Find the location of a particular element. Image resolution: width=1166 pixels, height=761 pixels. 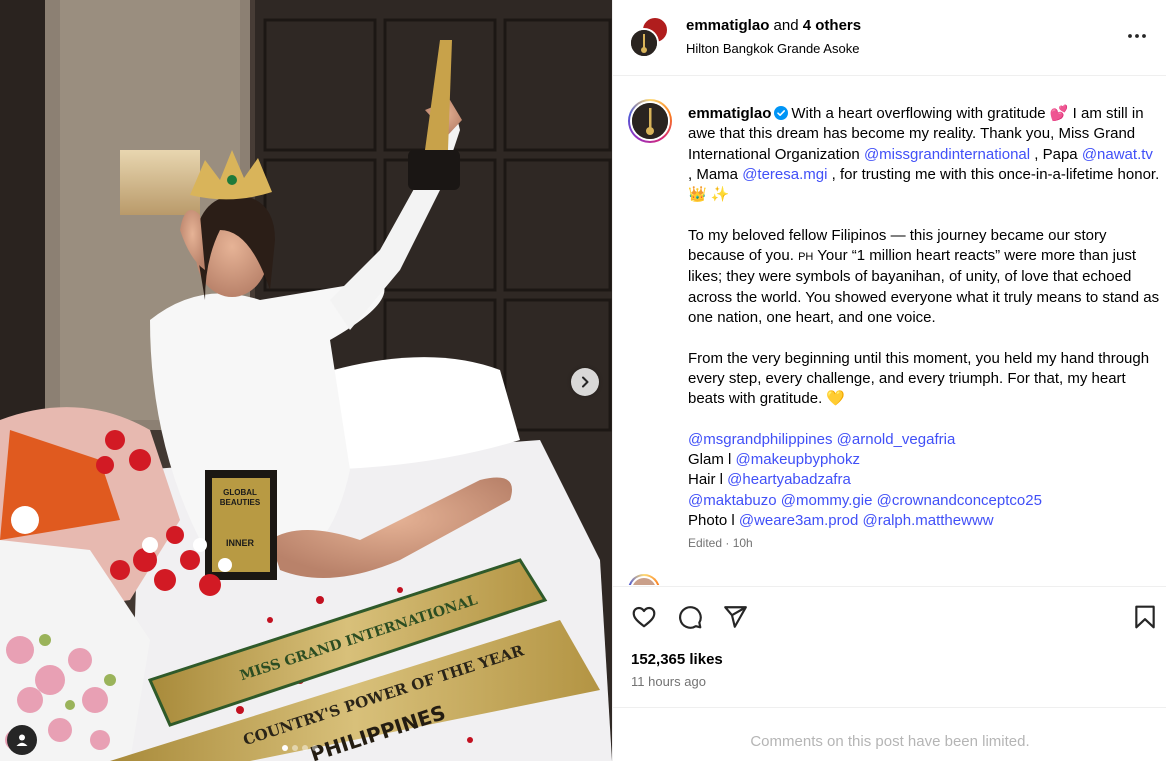

heart-outline-icon is located at coordinates (644, 617).